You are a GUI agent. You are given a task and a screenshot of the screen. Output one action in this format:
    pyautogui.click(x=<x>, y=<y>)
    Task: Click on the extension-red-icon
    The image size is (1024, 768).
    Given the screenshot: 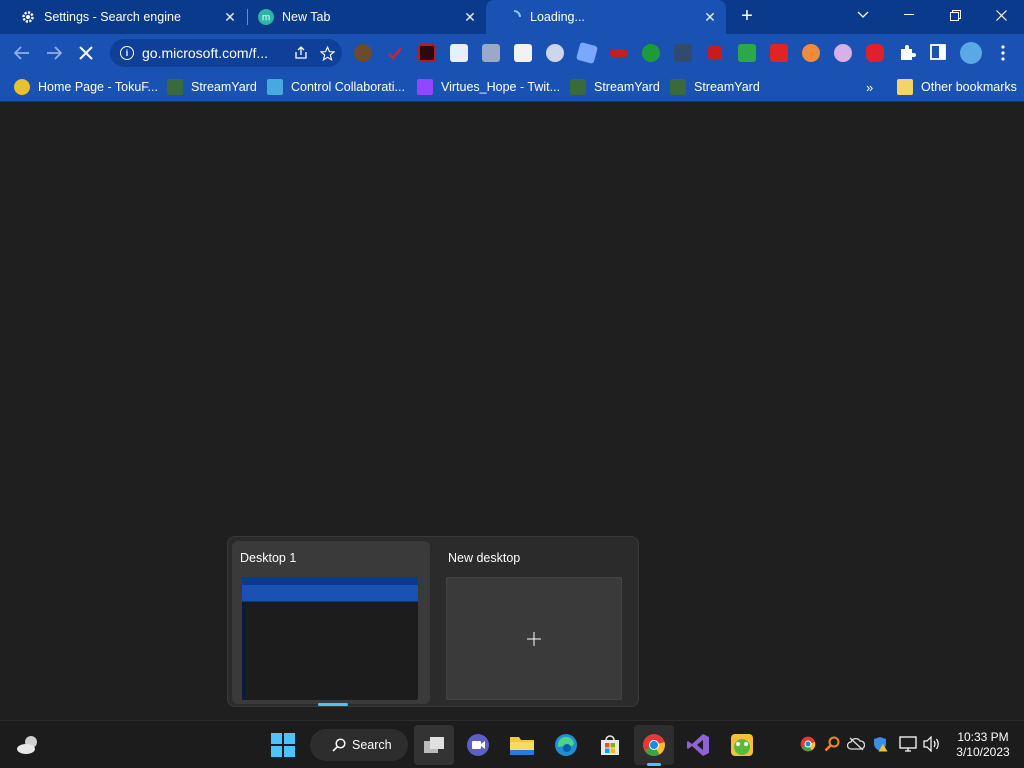 What is the action you would take?
    pyautogui.click(x=779, y=53)
    